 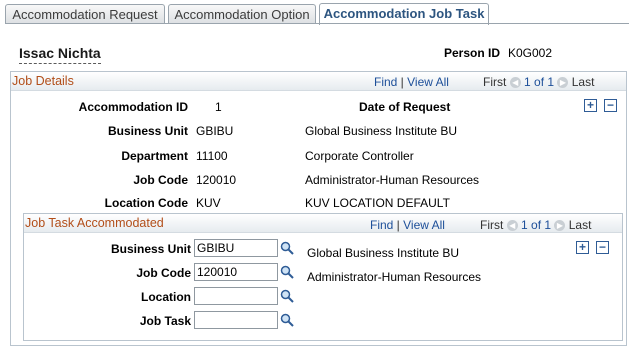 I want to click on job-code-value: 120010, so click(x=216, y=180).